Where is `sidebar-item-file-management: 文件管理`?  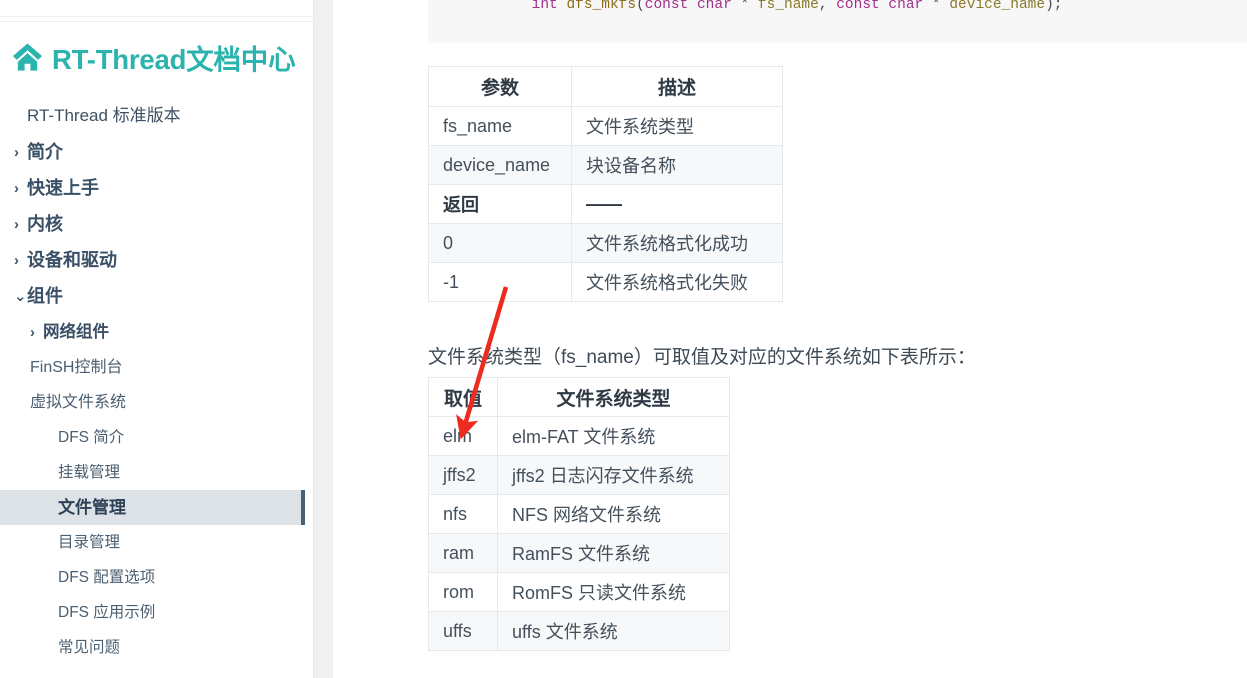
sidebar-item-file-management: 文件管理 is located at coordinates (152, 507).